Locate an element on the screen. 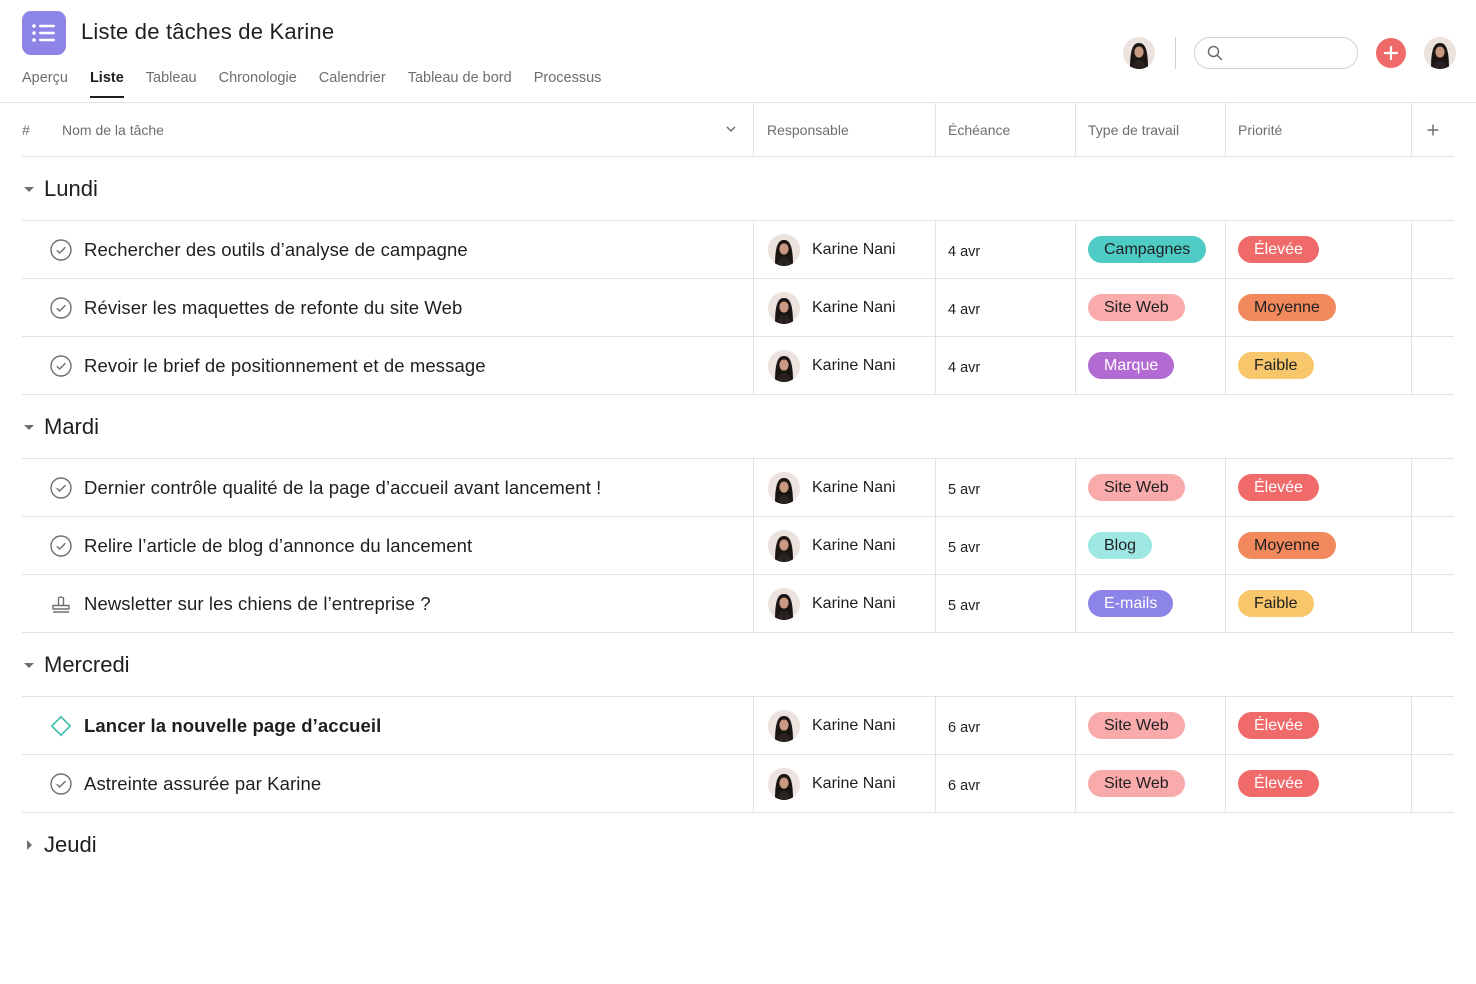  header-actions is located at coordinates (1289, 53).